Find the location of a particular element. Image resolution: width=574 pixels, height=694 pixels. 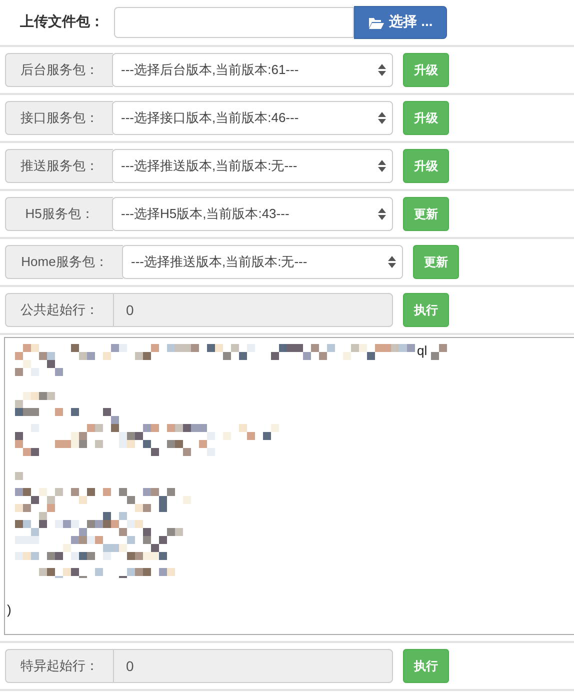

version-dropdown: ---选择H5版本,当前版本:43--- is located at coordinates (252, 214).